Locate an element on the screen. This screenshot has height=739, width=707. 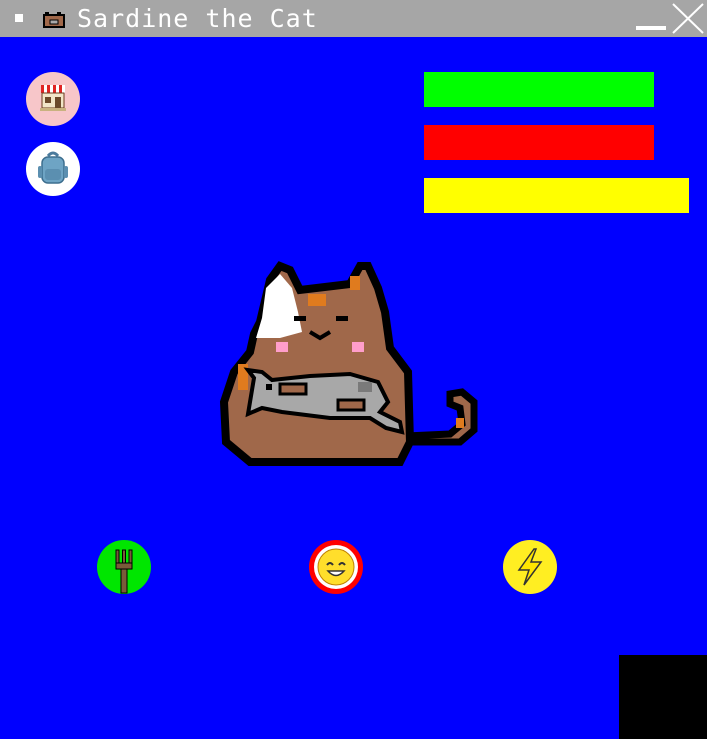
minimize-icon is located at coordinates (651, 28).